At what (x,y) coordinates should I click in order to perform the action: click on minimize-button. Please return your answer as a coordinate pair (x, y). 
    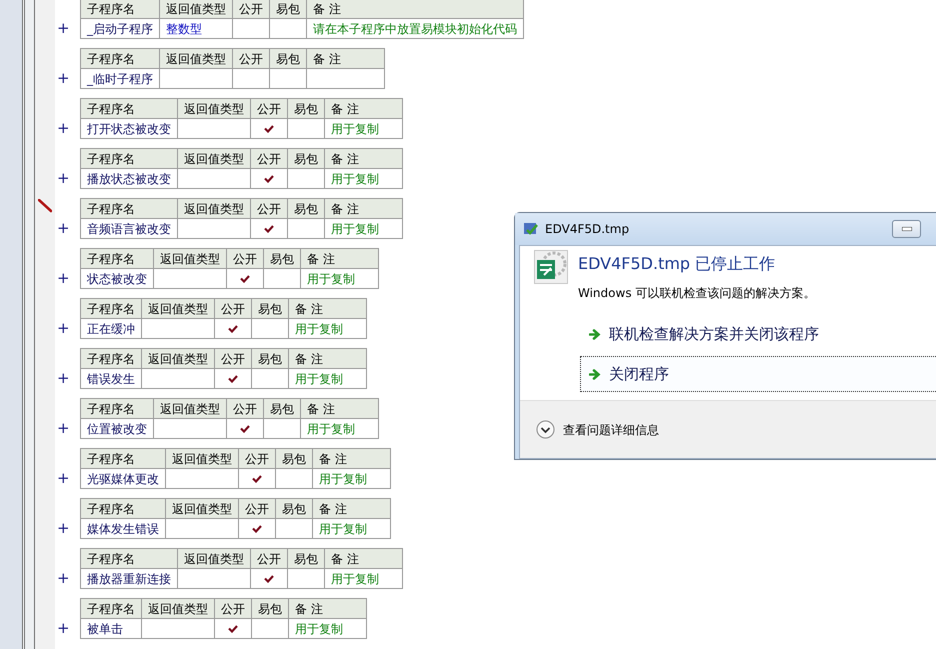
    Looking at the image, I should click on (906, 229).